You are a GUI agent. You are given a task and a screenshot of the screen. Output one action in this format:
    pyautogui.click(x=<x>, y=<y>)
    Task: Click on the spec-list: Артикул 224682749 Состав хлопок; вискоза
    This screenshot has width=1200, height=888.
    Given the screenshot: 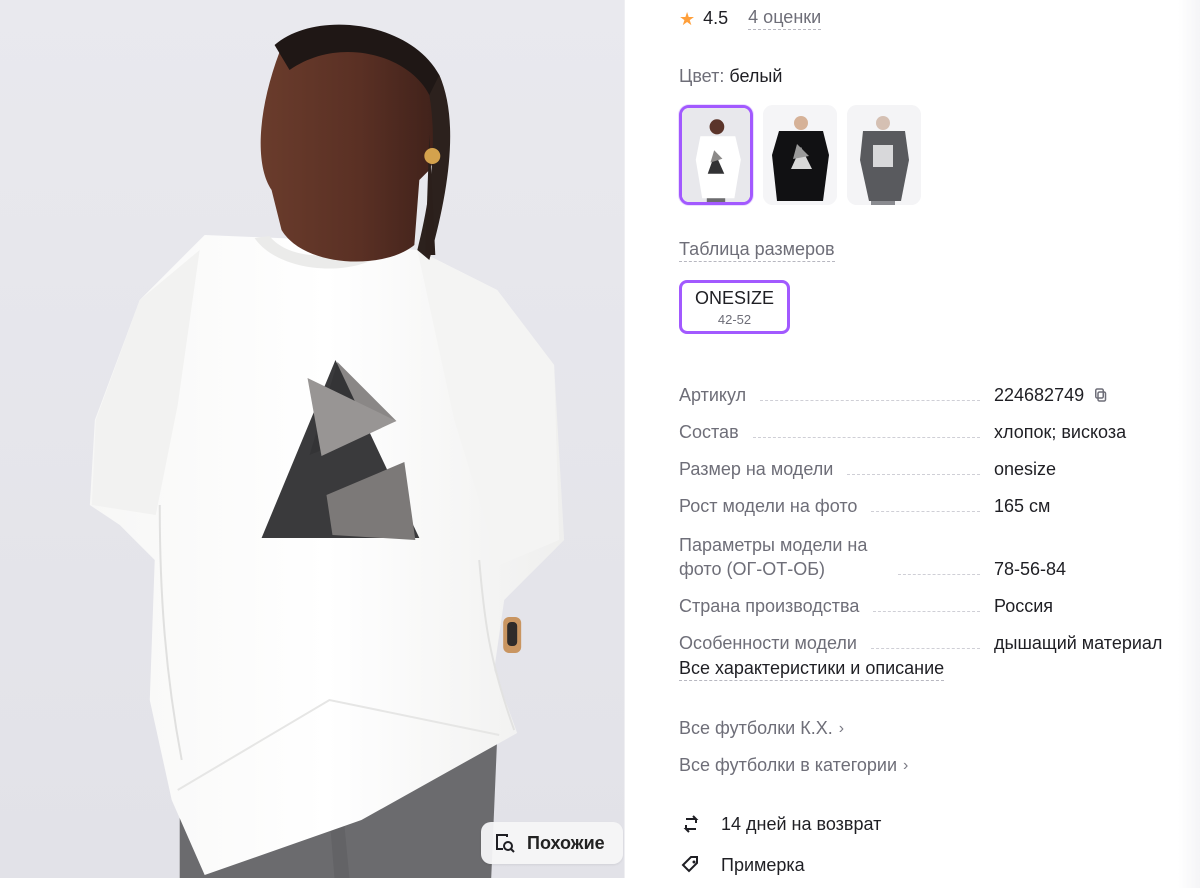 What is the action you would take?
    pyautogui.click(x=929, y=512)
    